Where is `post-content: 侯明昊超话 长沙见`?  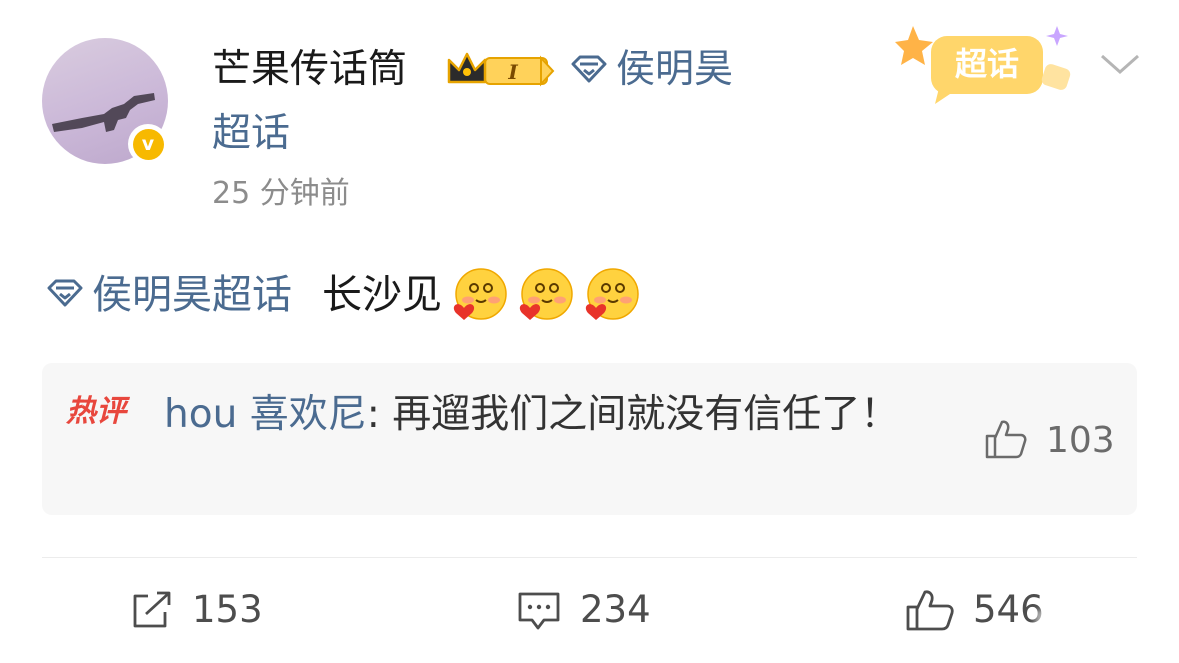 post-content: 侯明昊超话 长沙见 is located at coordinates (343, 295).